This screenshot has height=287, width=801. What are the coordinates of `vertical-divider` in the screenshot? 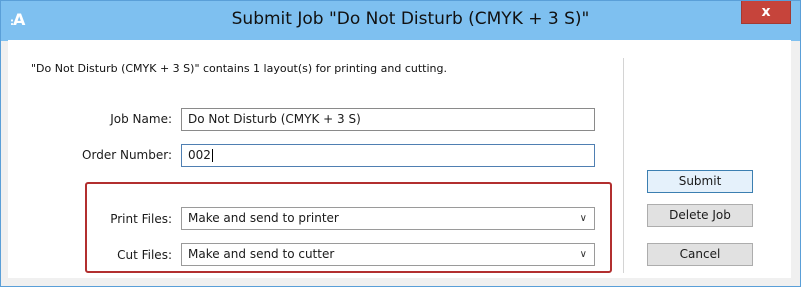 It's located at (623, 165).